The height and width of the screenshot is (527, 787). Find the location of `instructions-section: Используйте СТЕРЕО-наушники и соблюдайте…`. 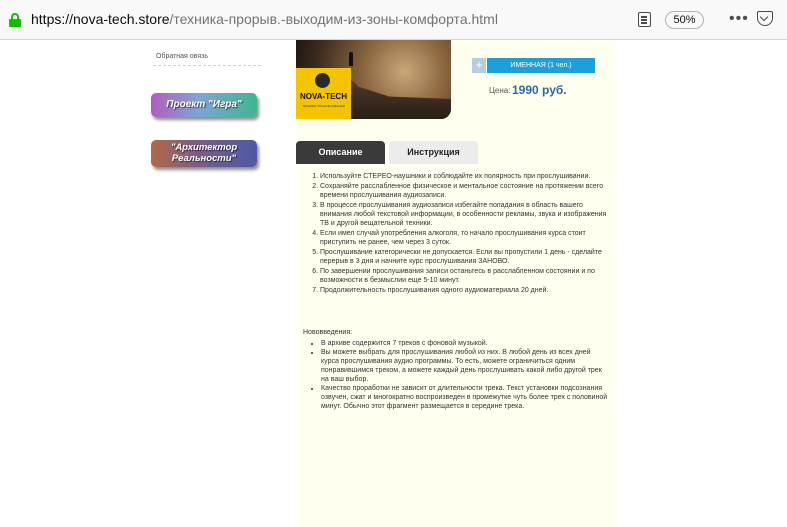

instructions-section: Используйте СТЕРЕО-наушники и соблюдайте… is located at coordinates (458, 234).